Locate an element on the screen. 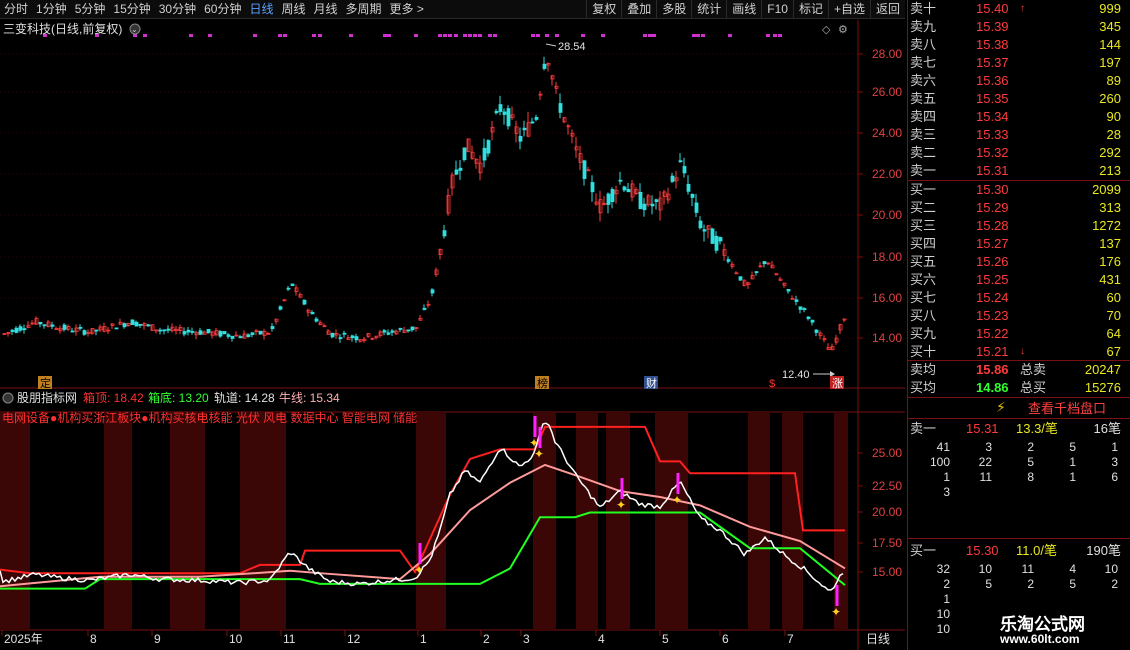 The height and width of the screenshot is (650, 1130). box-top-label: 箱顶: 18.42 is located at coordinates (113, 397).